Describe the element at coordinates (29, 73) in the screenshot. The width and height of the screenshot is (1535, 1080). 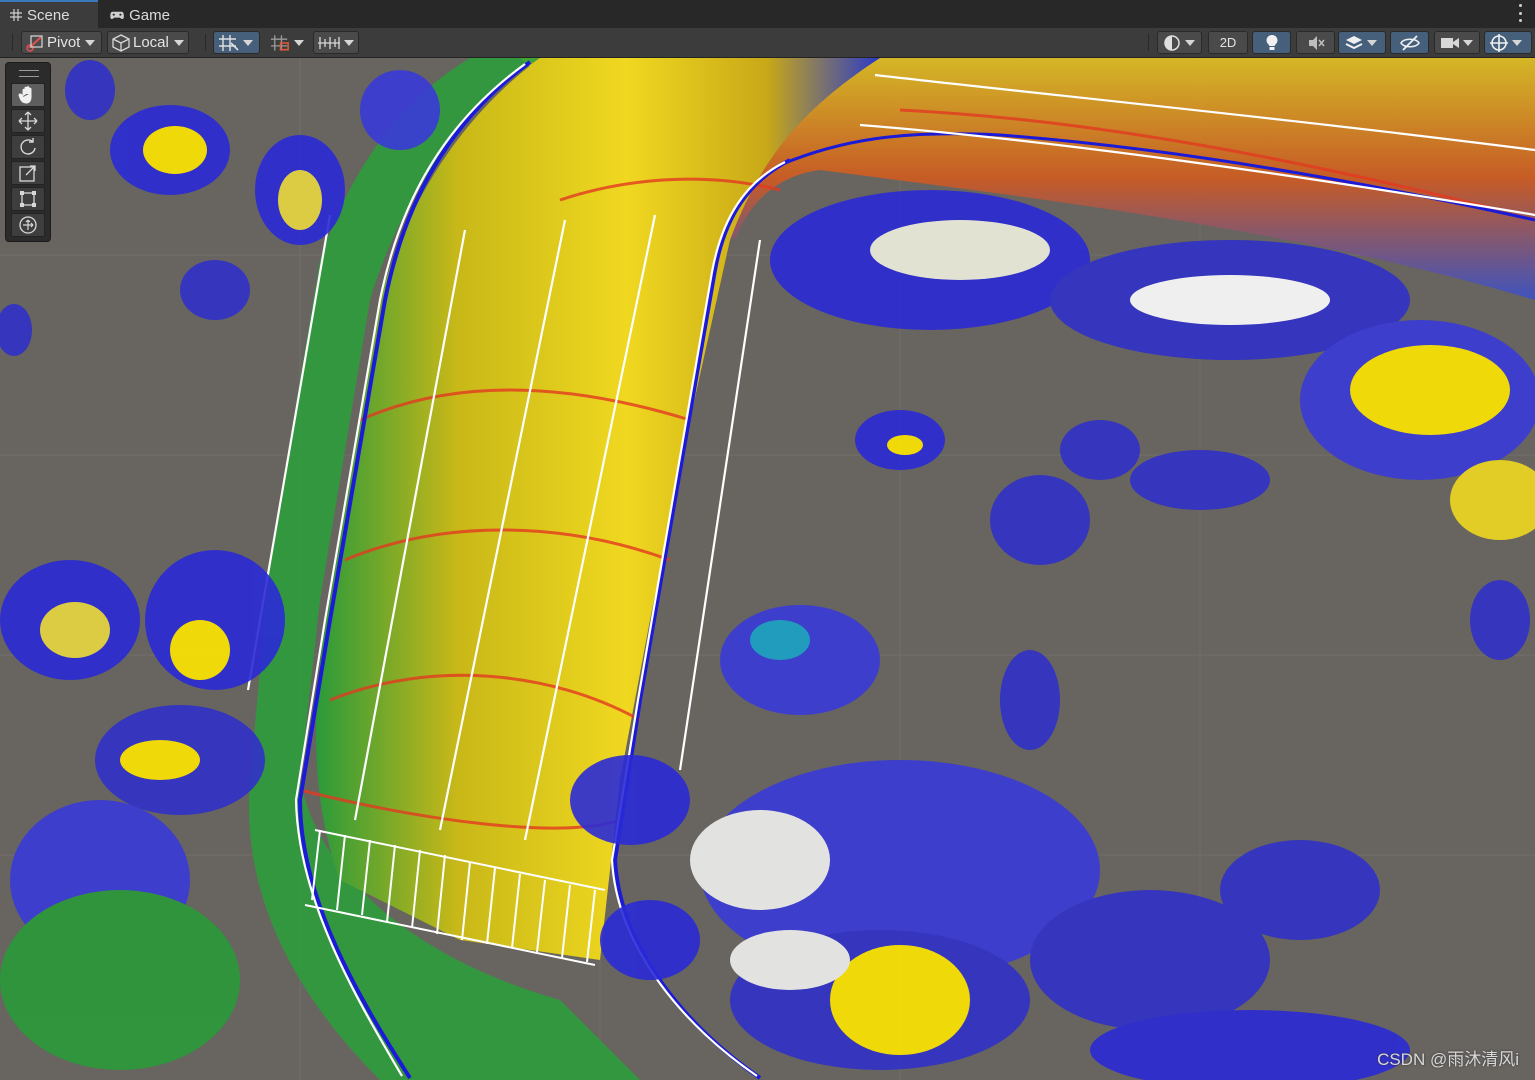
I see `overlay-grip` at that location.